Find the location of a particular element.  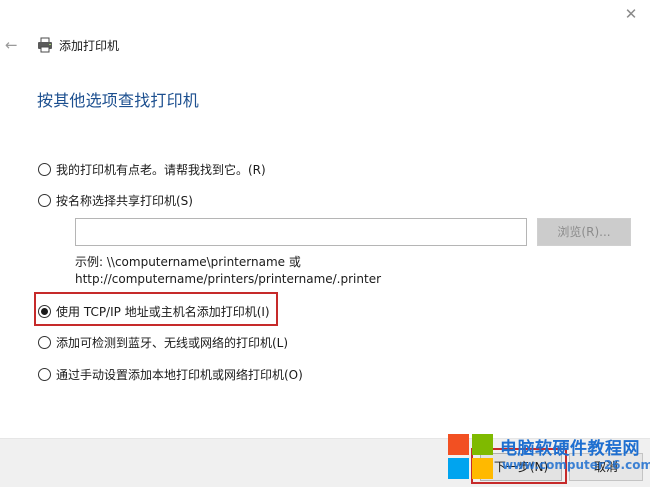

back-button: ← is located at coordinates (14, 45).